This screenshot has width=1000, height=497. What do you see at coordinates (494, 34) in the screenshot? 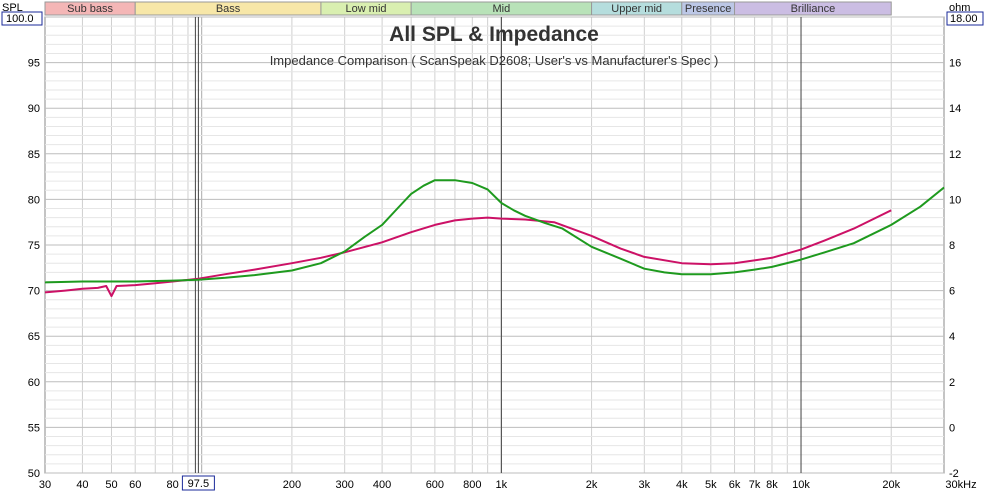
I see `chart-title: All SPL & Impedance` at bounding box center [494, 34].